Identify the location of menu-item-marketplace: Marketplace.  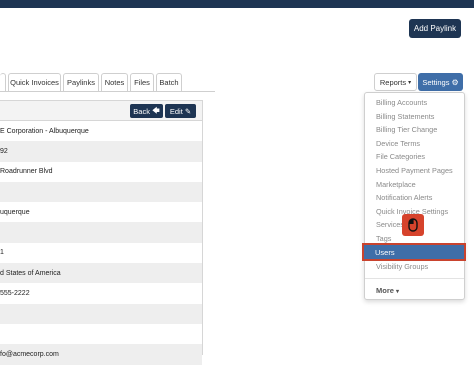
(396, 184).